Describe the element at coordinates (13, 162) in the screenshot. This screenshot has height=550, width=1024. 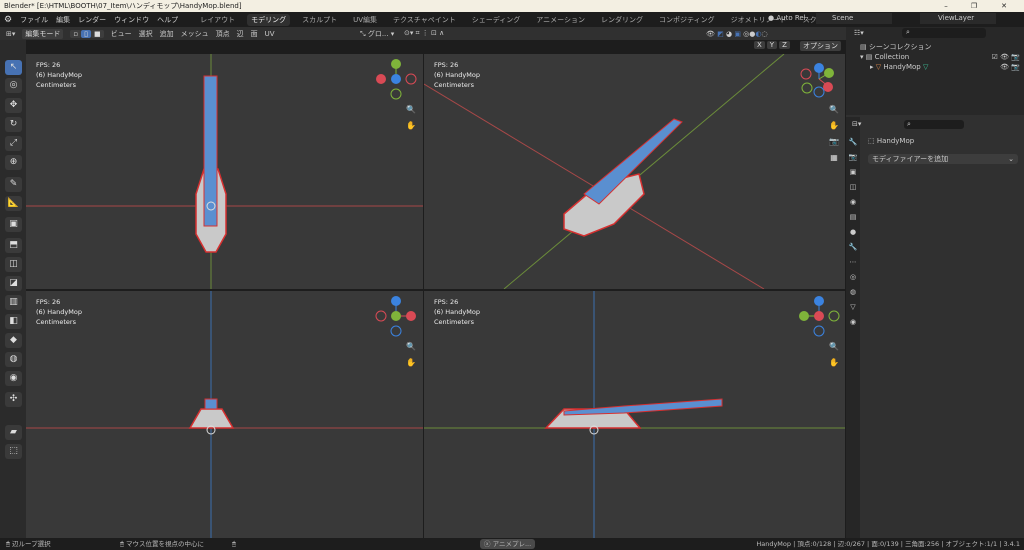
I see `transform-icon: ⊕` at that location.